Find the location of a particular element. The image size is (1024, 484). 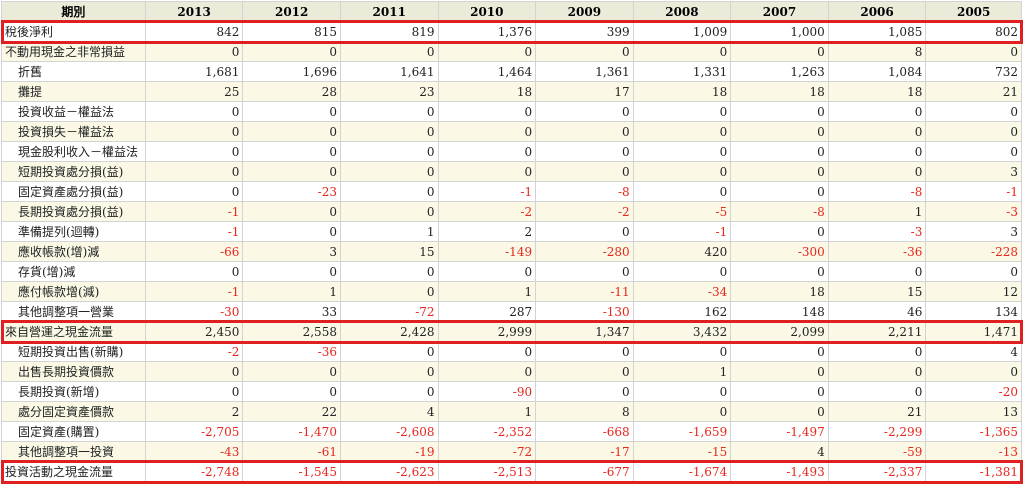

value-cell: 1,000 is located at coordinates (779, 31).